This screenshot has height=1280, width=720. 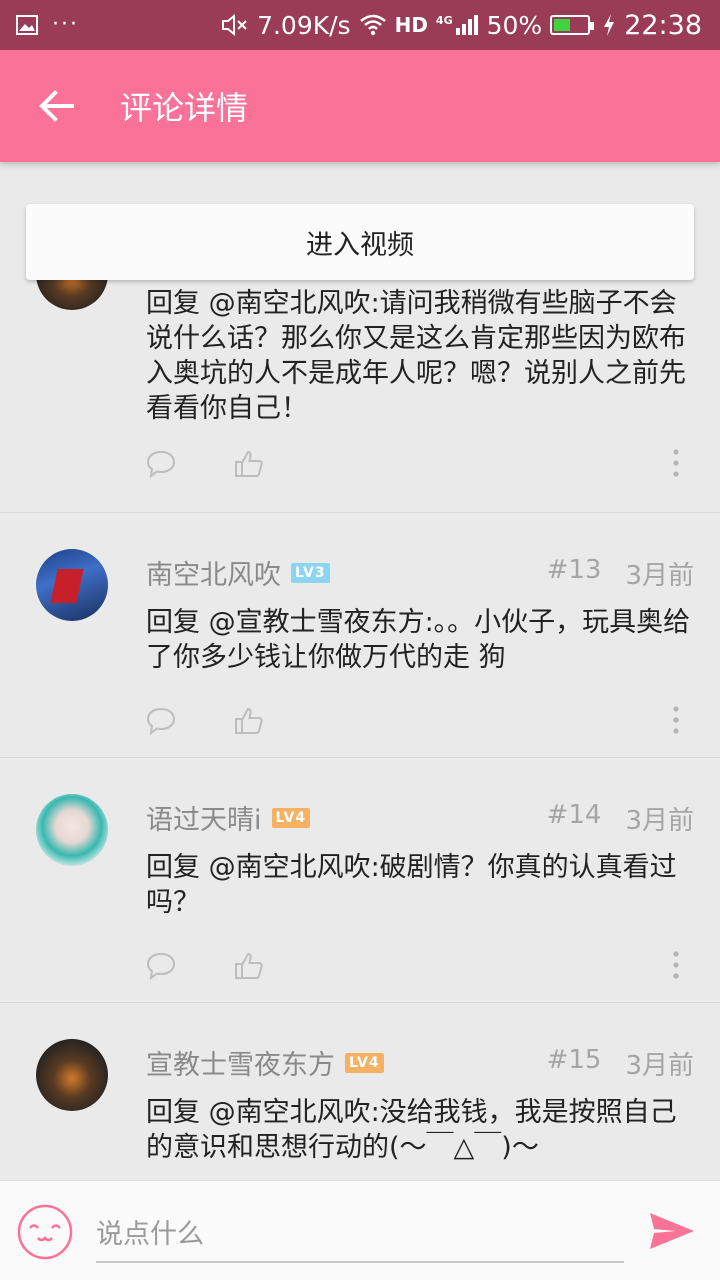 I want to click on send-icon, so click(x=672, y=1231).